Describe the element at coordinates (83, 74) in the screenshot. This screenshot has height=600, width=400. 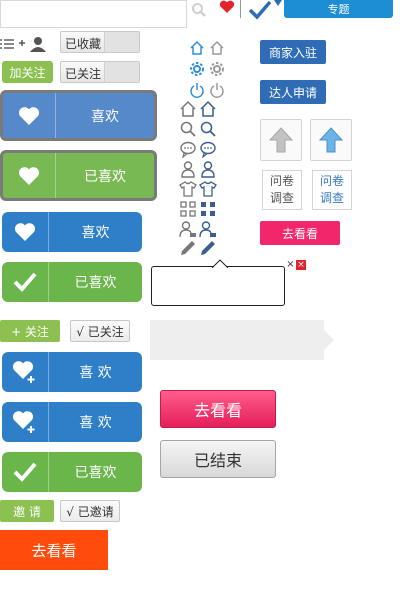
I see `followed-label: 已关注` at that location.